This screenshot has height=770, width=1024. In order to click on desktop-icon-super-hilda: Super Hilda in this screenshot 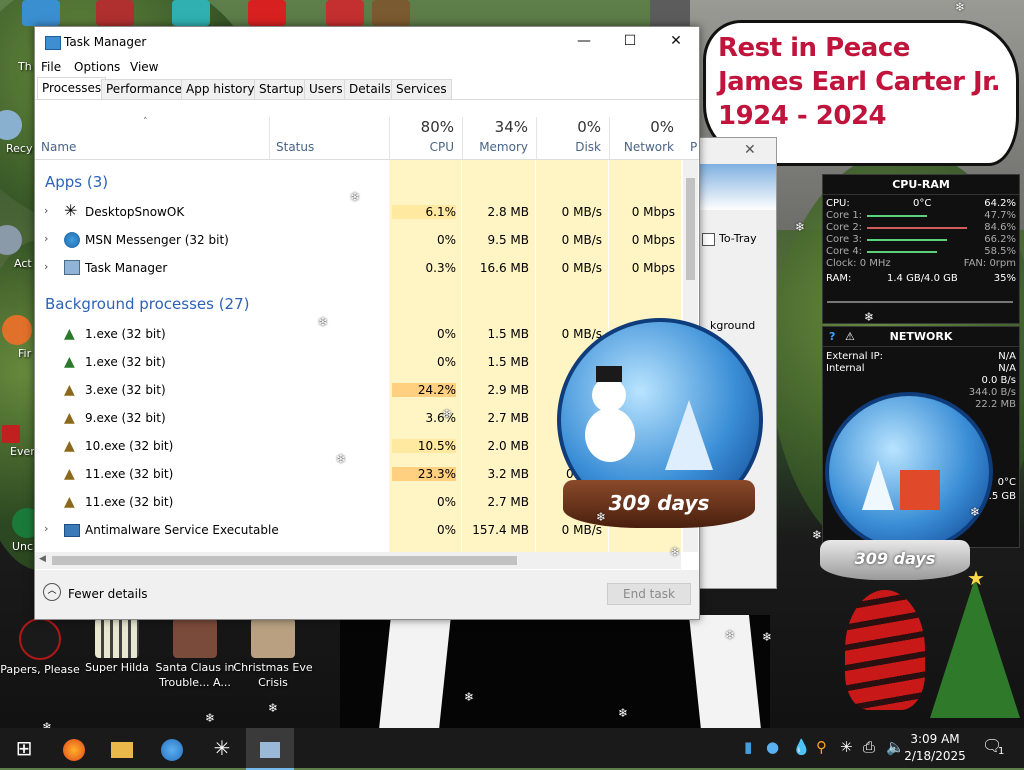, I will do `click(117, 646)`.